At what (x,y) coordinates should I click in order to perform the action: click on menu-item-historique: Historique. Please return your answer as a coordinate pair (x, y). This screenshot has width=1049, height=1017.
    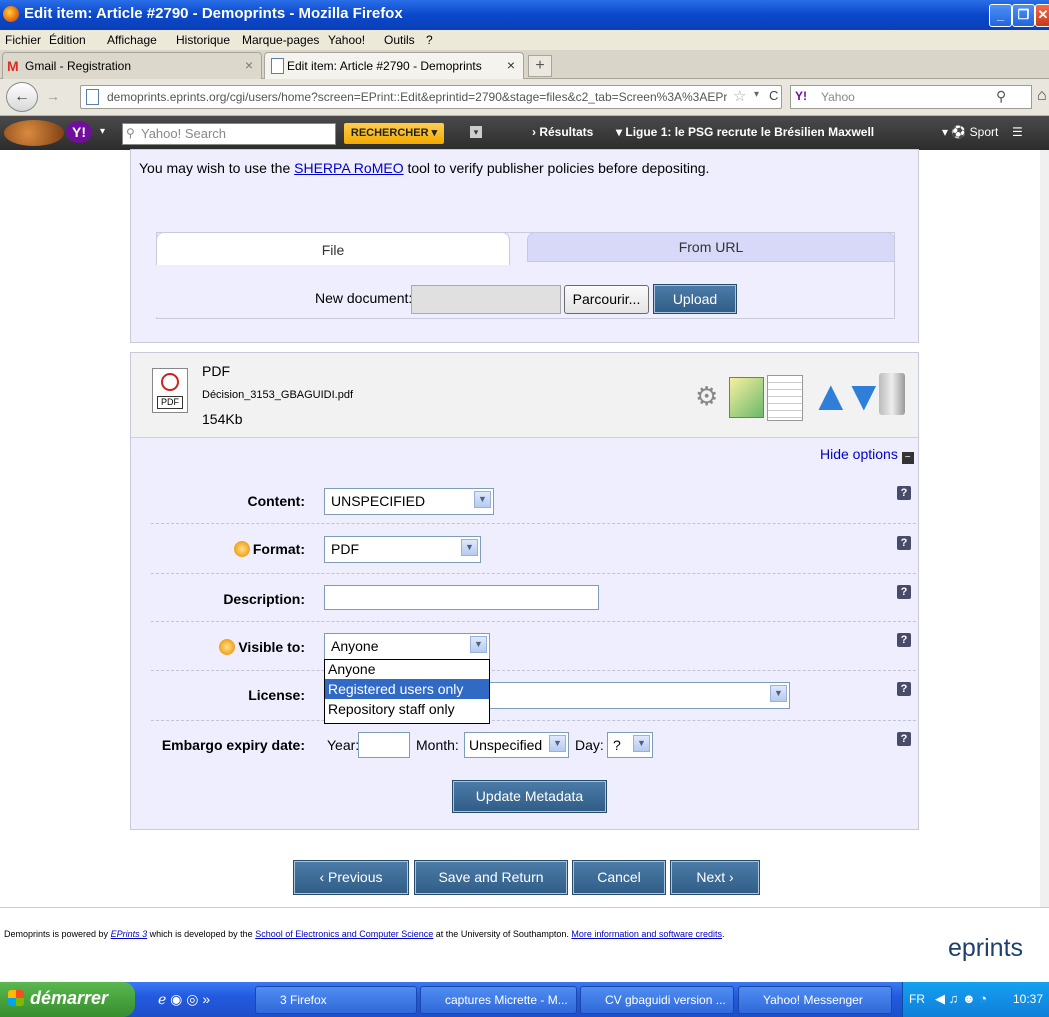
    Looking at the image, I should click on (203, 40).